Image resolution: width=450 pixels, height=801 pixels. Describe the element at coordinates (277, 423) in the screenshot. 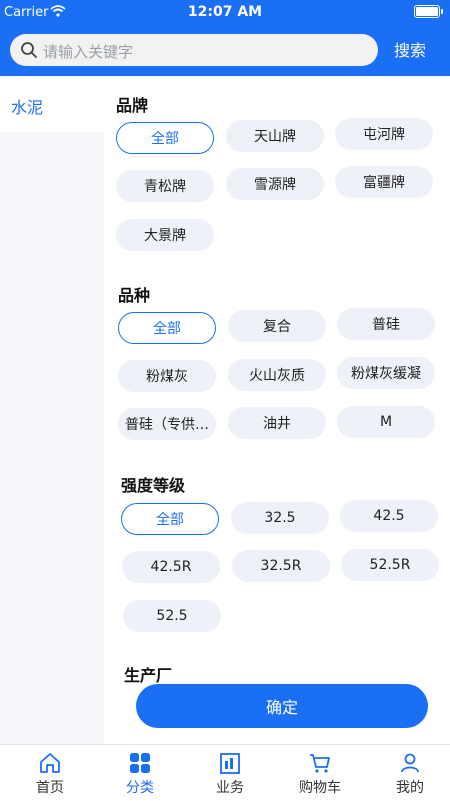

I see `variety-option: 油井` at that location.